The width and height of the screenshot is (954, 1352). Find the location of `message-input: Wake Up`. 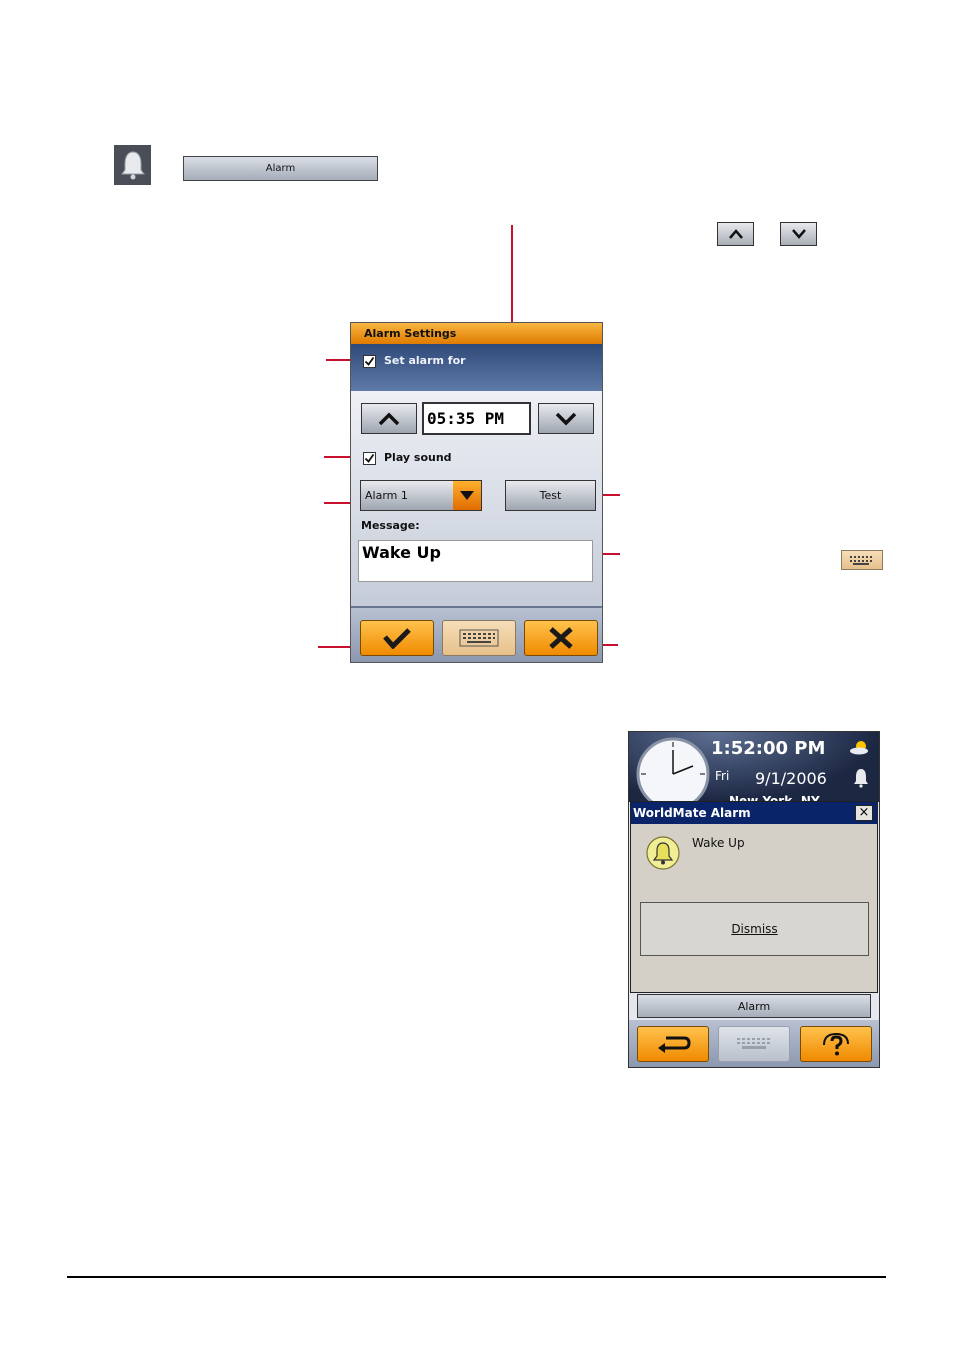

message-input: Wake Up is located at coordinates (475, 561).